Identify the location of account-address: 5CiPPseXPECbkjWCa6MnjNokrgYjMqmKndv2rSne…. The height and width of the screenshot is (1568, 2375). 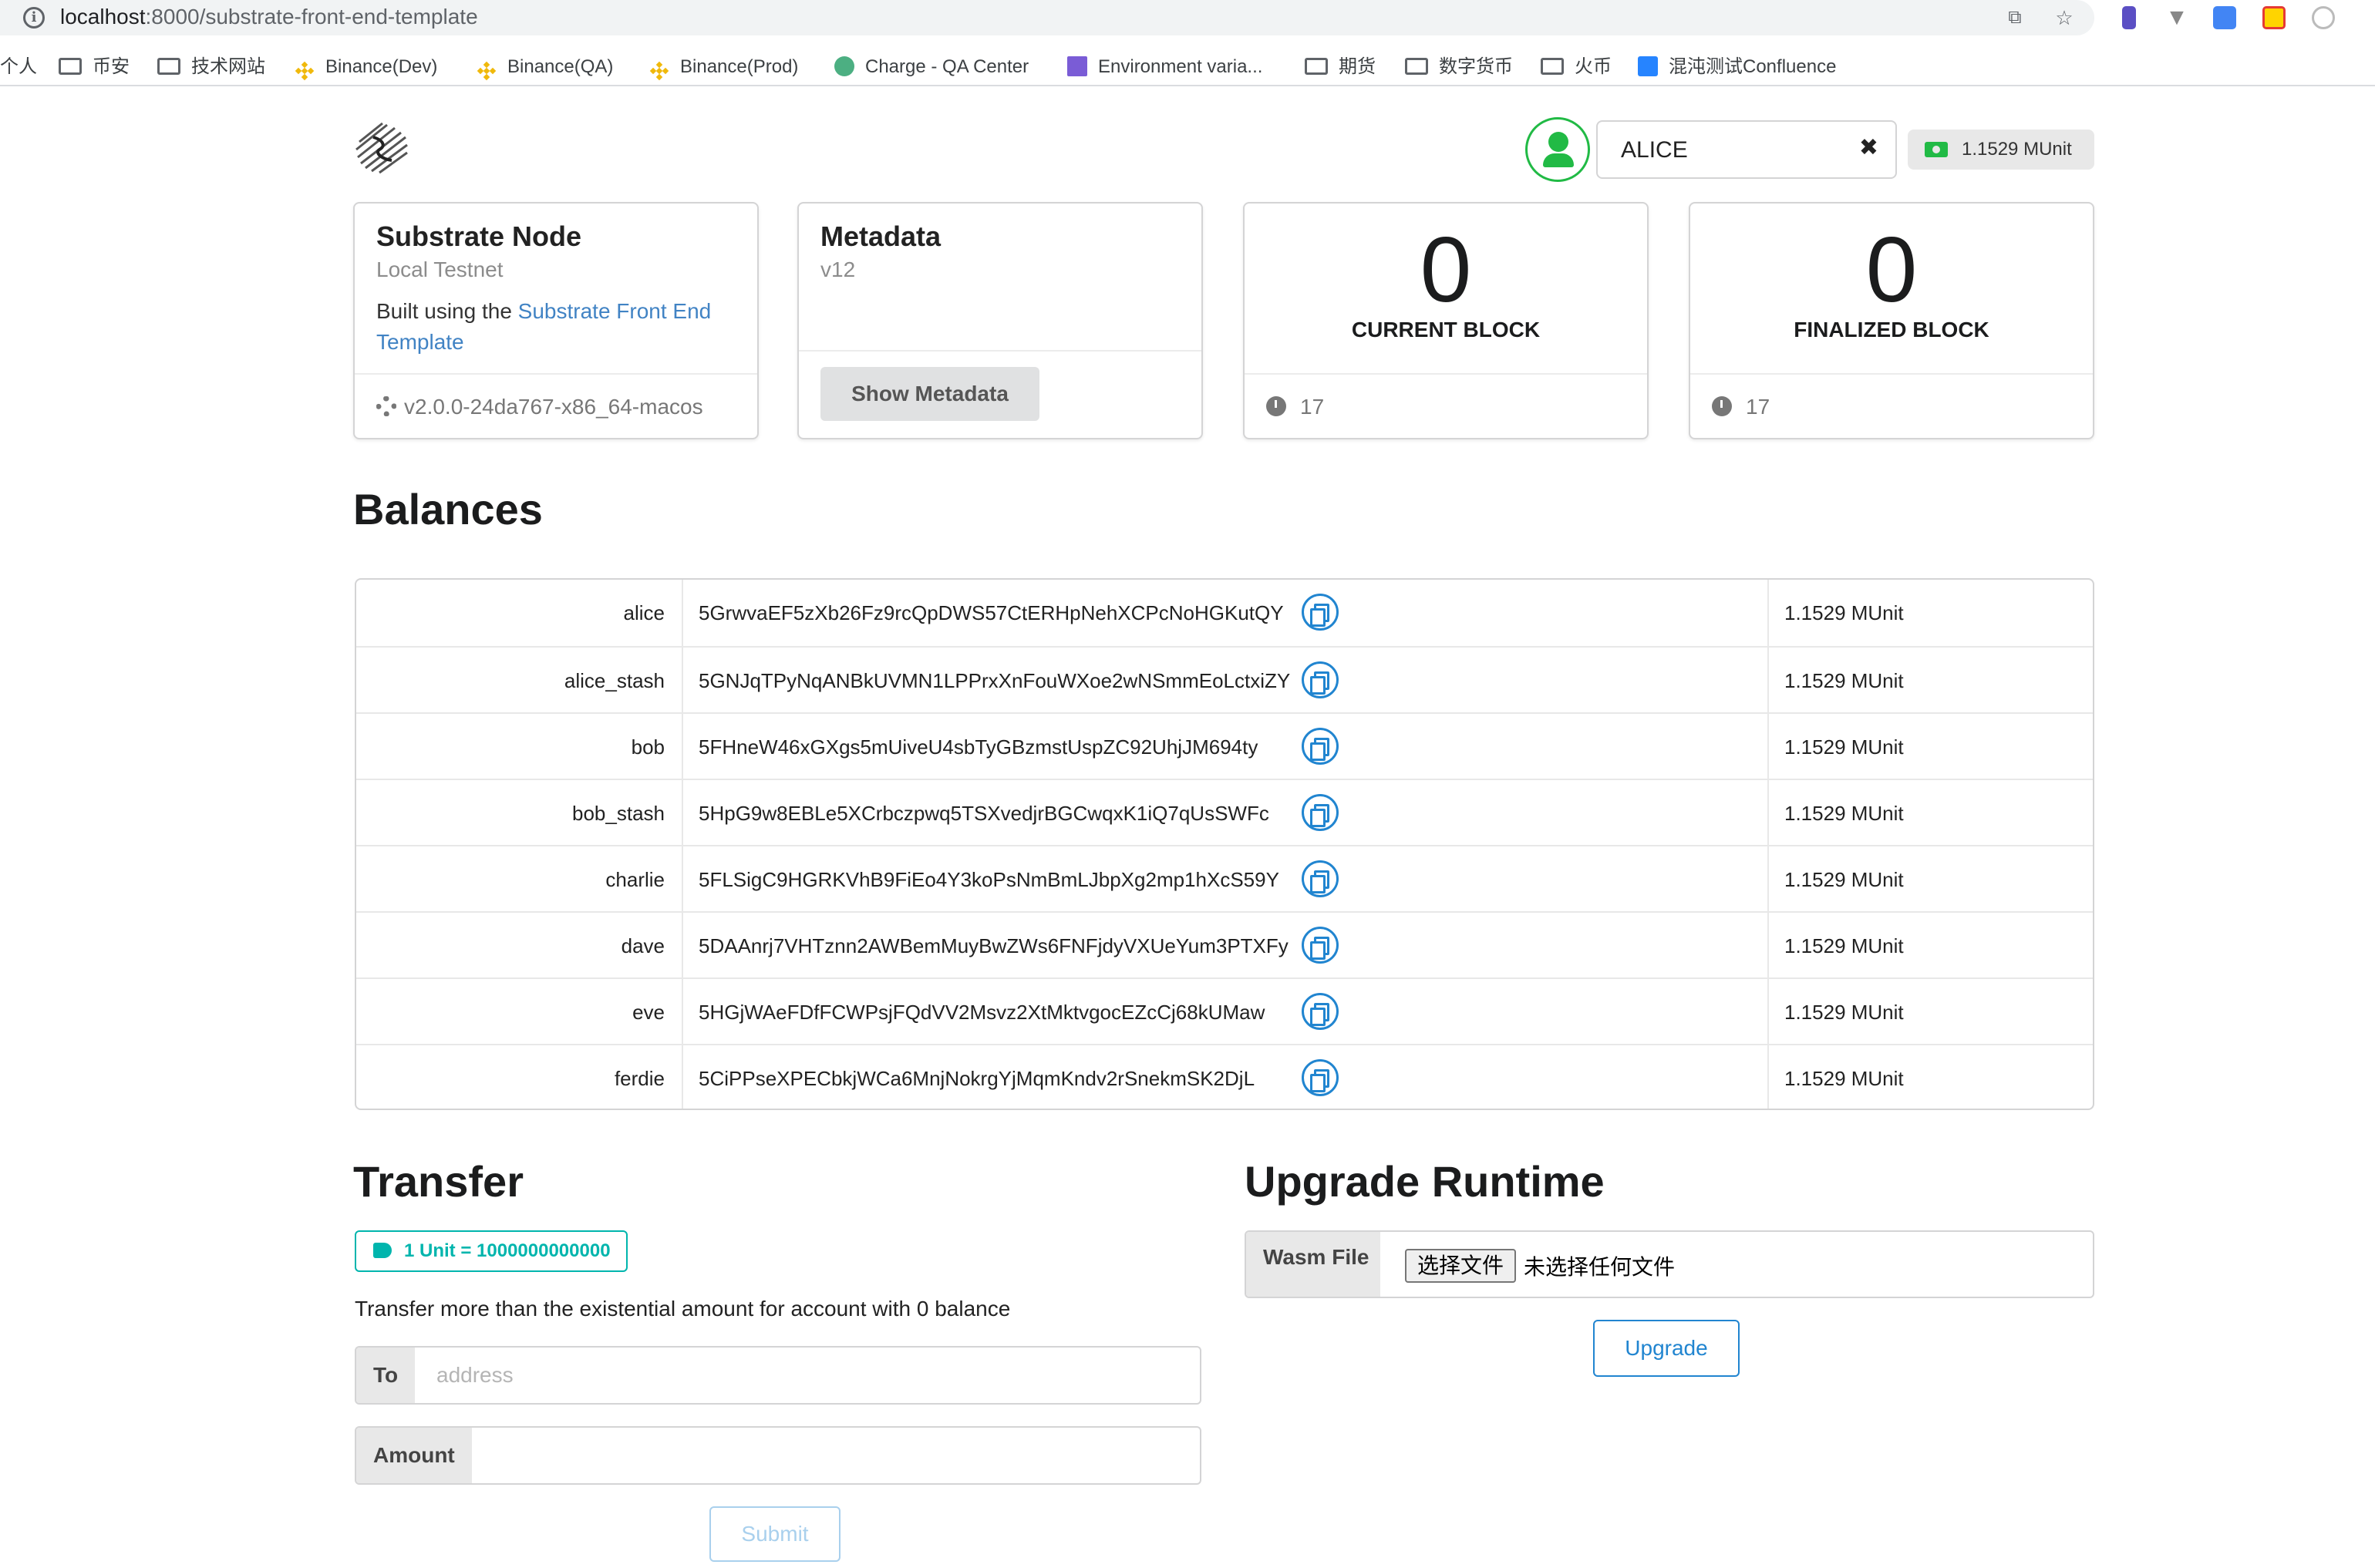
(977, 1078).